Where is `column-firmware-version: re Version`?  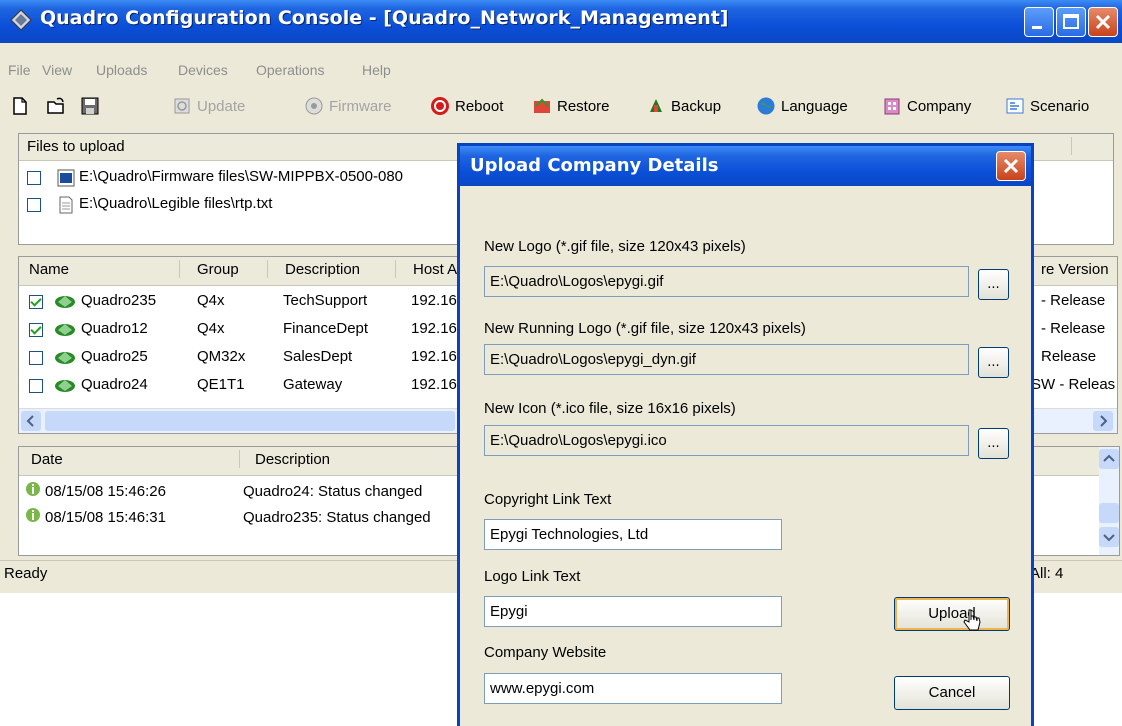
column-firmware-version: re Version is located at coordinates (1075, 269).